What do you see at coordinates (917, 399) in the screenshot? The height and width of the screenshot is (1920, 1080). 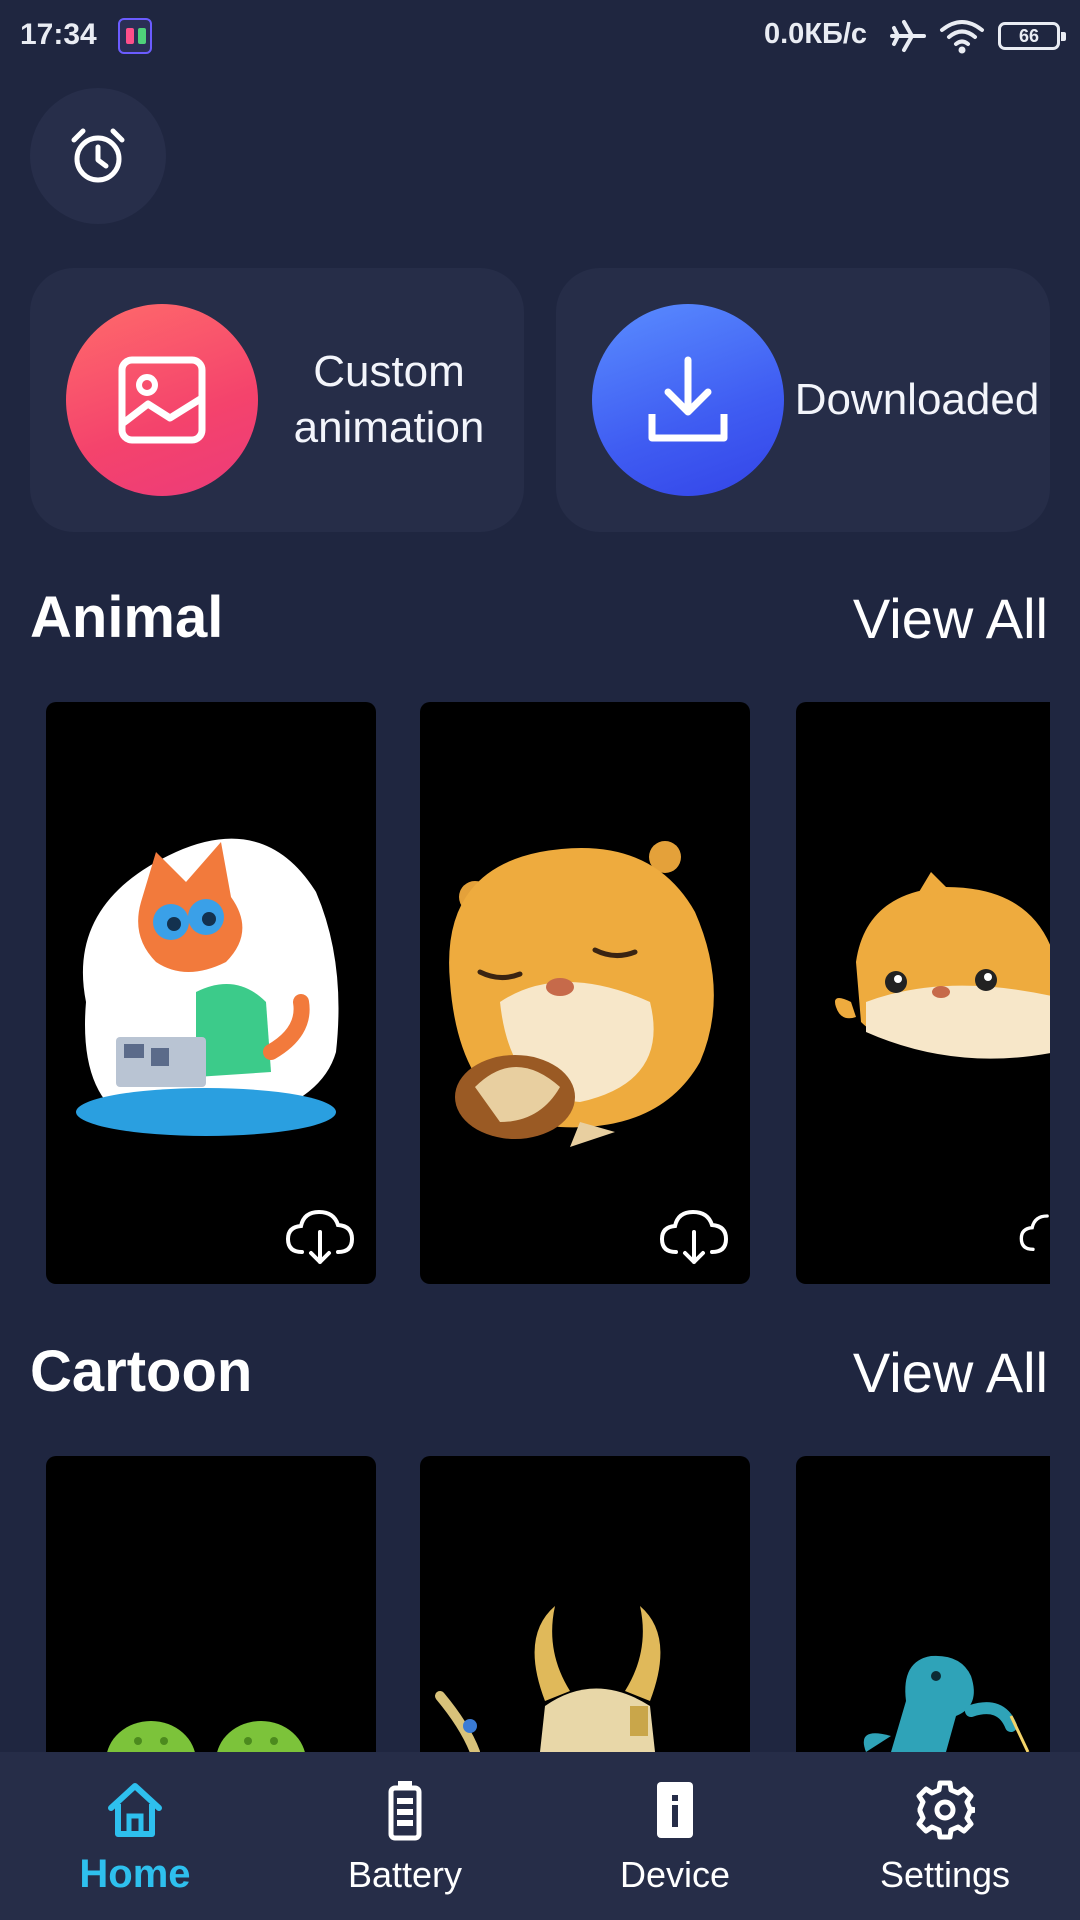 I see `downloaded-label: Downloaded` at bounding box center [917, 399].